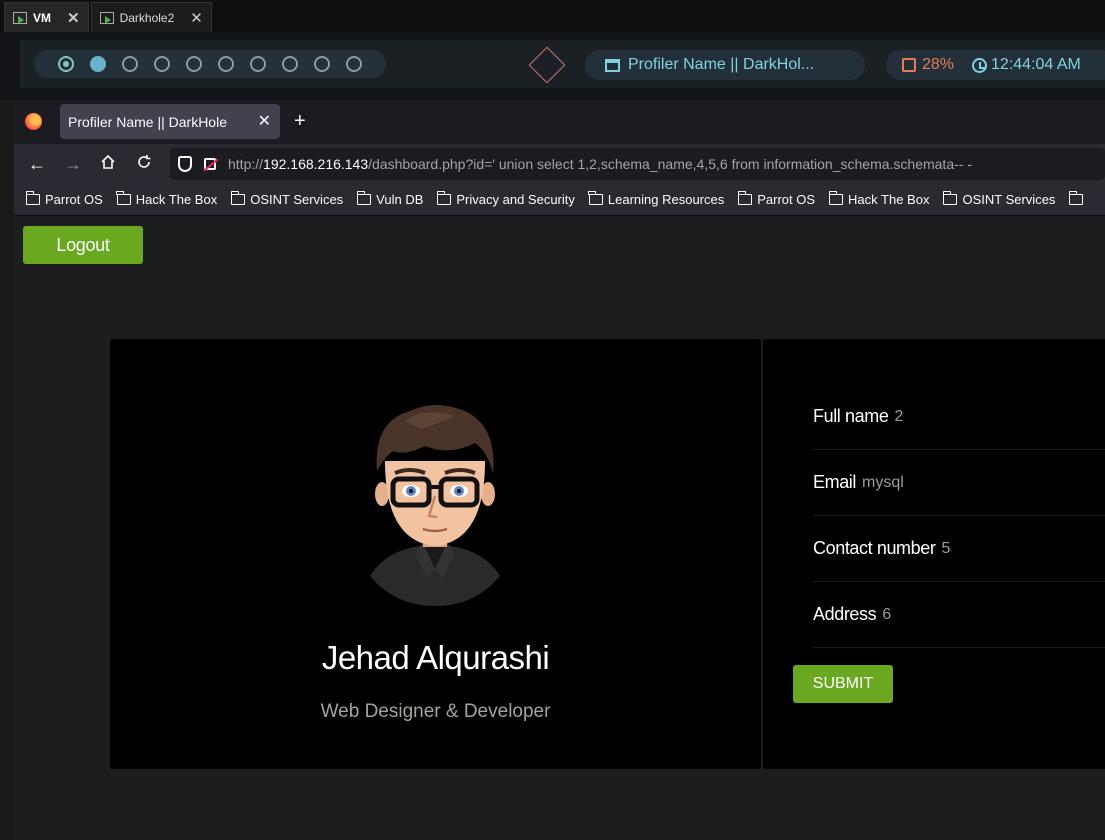  Describe the element at coordinates (42, 17) in the screenshot. I see `vm-tab-label: VM` at that location.